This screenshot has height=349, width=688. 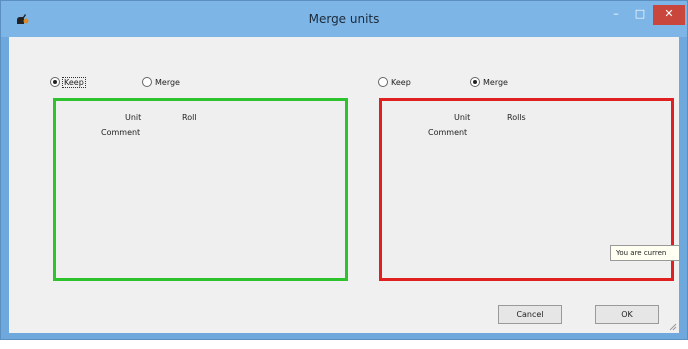 What do you see at coordinates (74, 82) in the screenshot?
I see `left-keep-label: Keep` at bounding box center [74, 82].